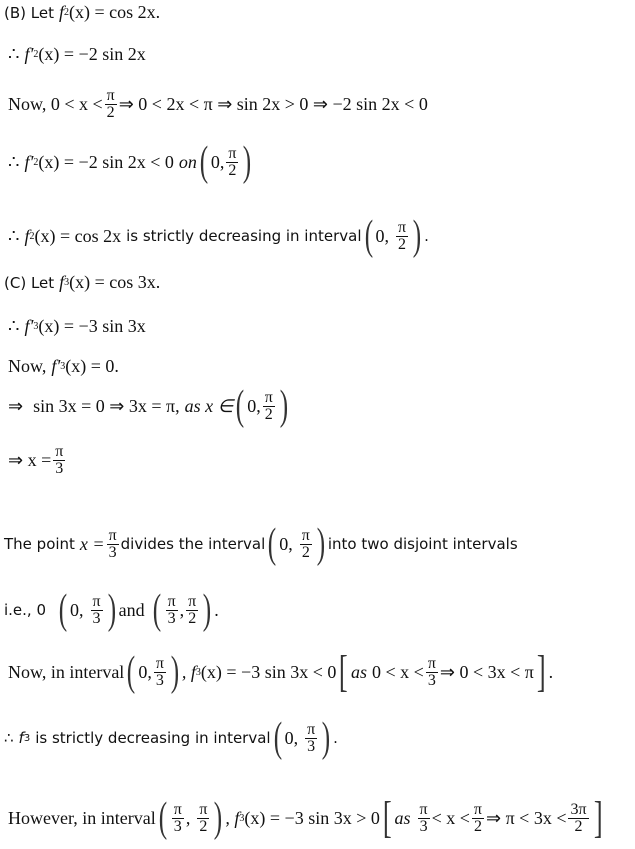 The height and width of the screenshot is (849, 635). Describe the element at coordinates (55, 104) in the screenshot. I see `inequality-text: Now, 0 < x <` at that location.